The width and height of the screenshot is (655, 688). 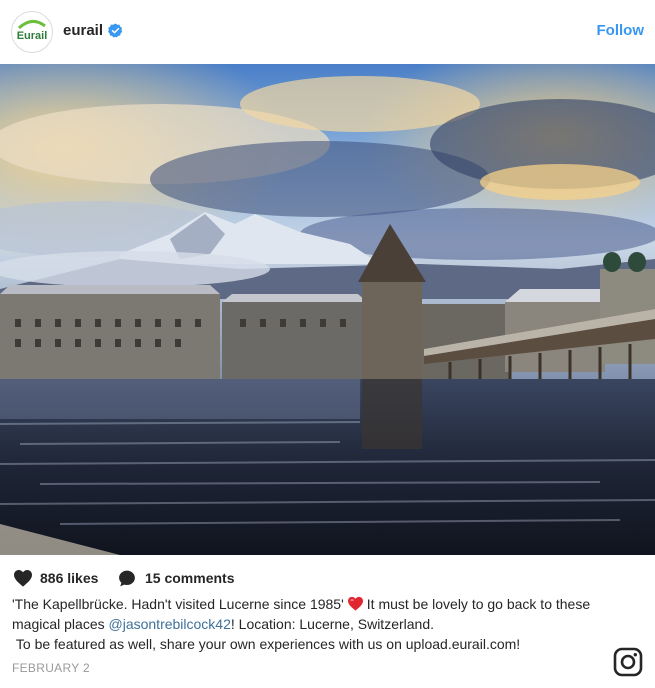 I want to click on verified-badge-icon, so click(x=115, y=30).